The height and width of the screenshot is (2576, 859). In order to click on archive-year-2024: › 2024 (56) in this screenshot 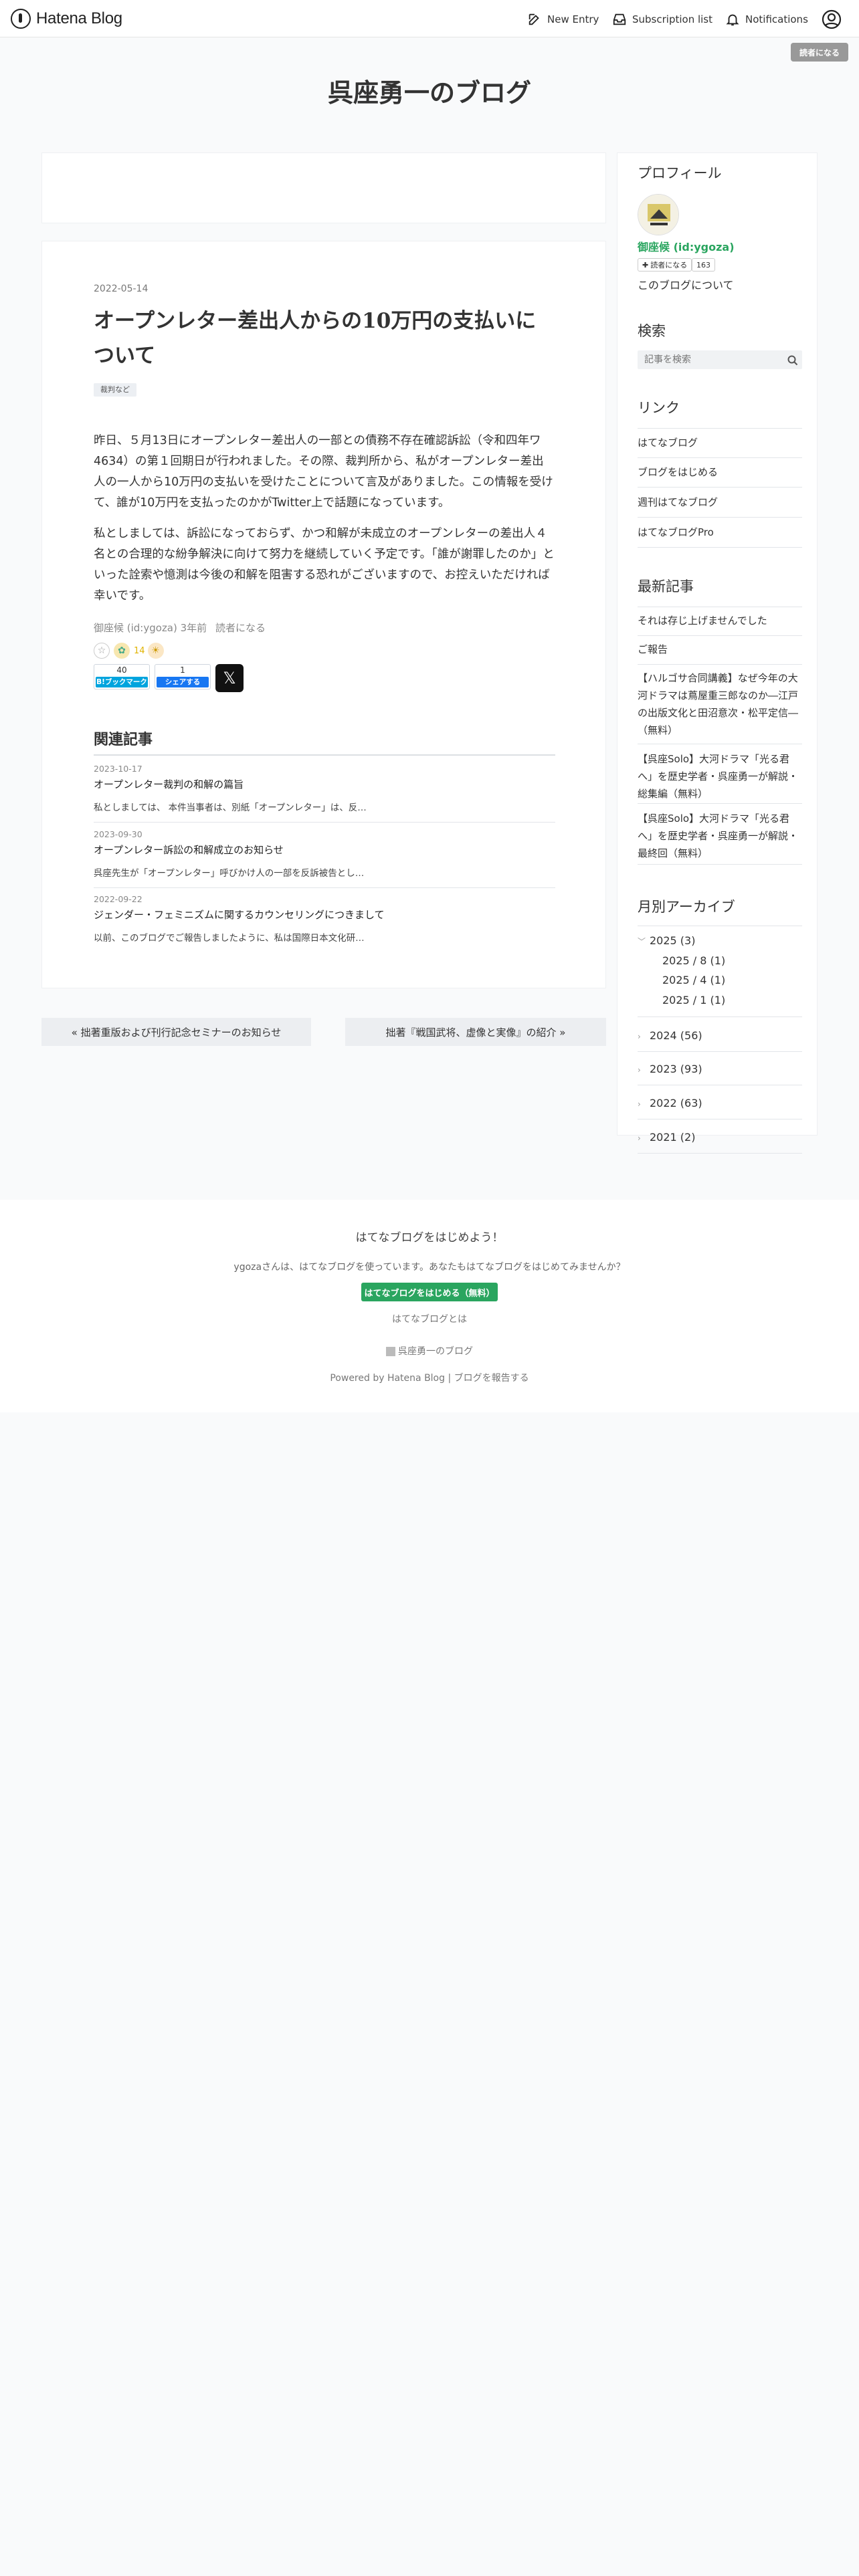, I will do `click(720, 1036)`.